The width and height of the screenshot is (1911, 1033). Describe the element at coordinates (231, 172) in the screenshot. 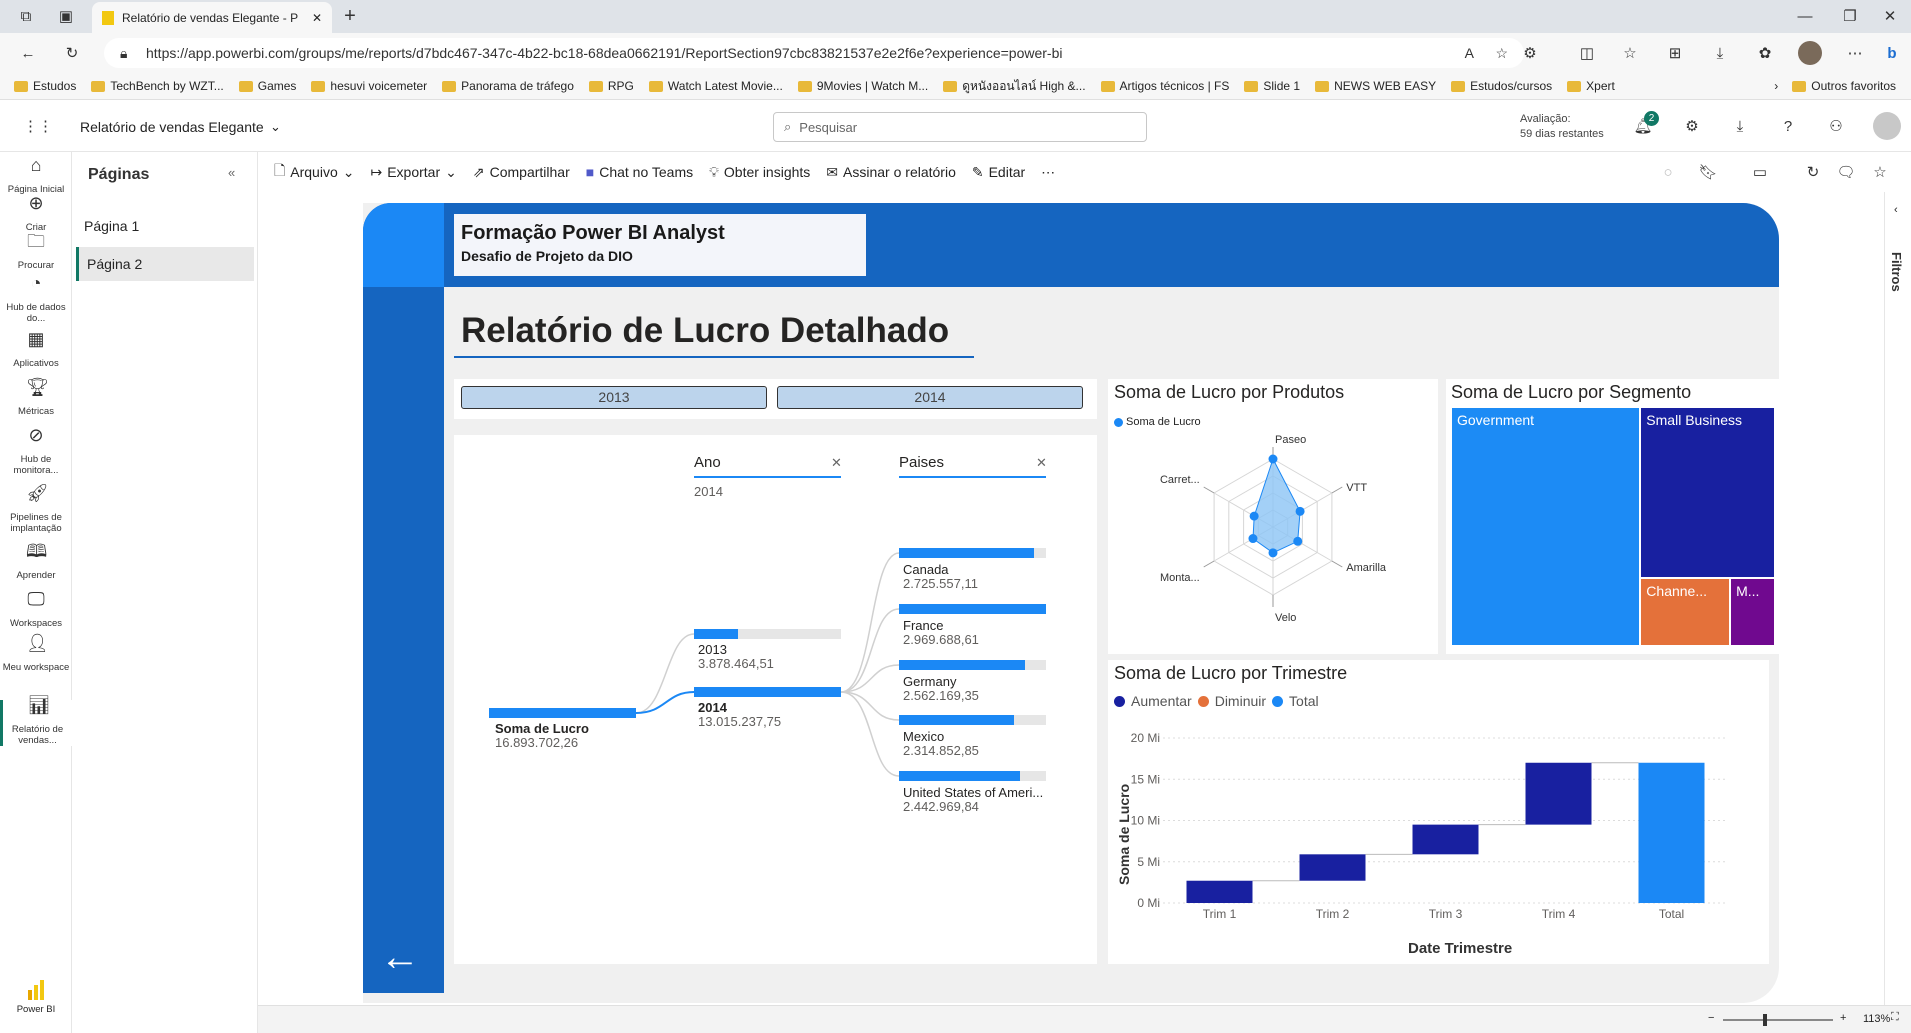

I see `collapse-icon: «` at that location.